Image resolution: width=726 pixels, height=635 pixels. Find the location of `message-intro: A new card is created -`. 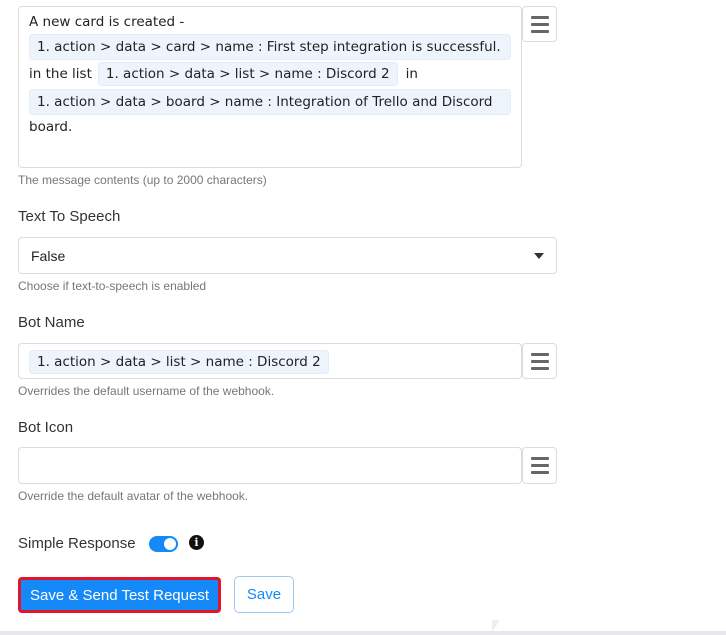

message-intro: A new card is created - is located at coordinates (107, 22).